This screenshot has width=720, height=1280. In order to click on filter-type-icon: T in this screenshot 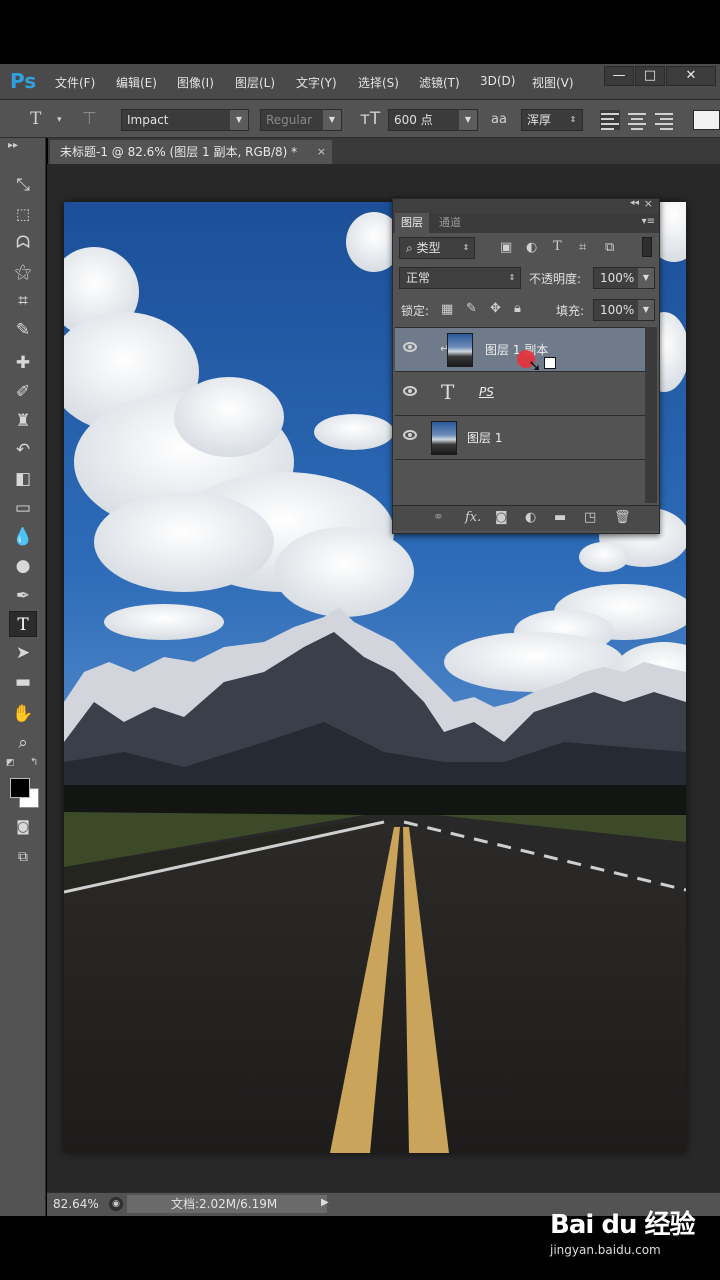, I will do `click(557, 246)`.